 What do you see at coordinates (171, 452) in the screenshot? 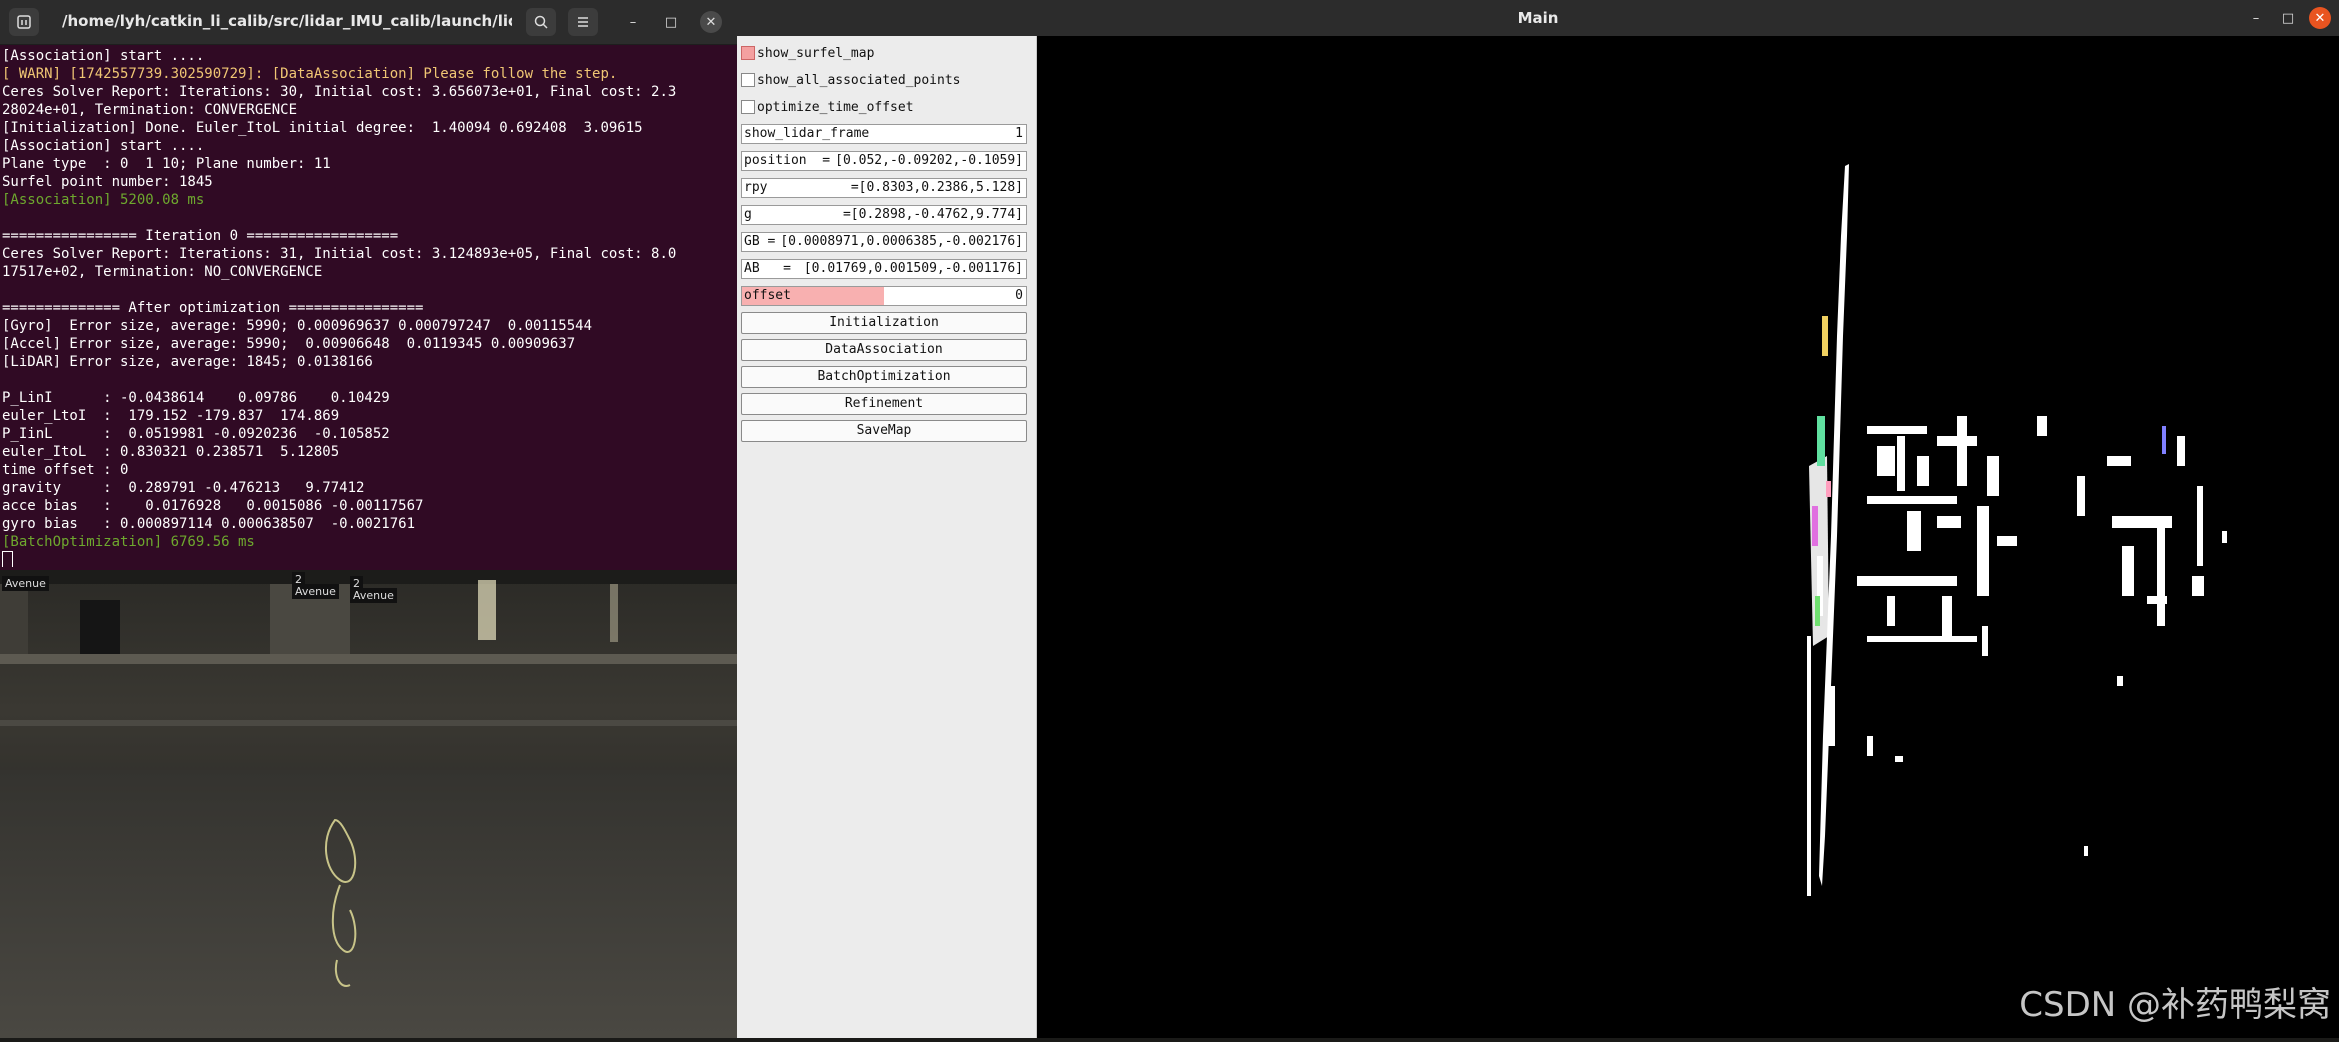
I see `terminal-line: euler_ItoL : 0.830321 0.238571 5.12805` at bounding box center [171, 452].